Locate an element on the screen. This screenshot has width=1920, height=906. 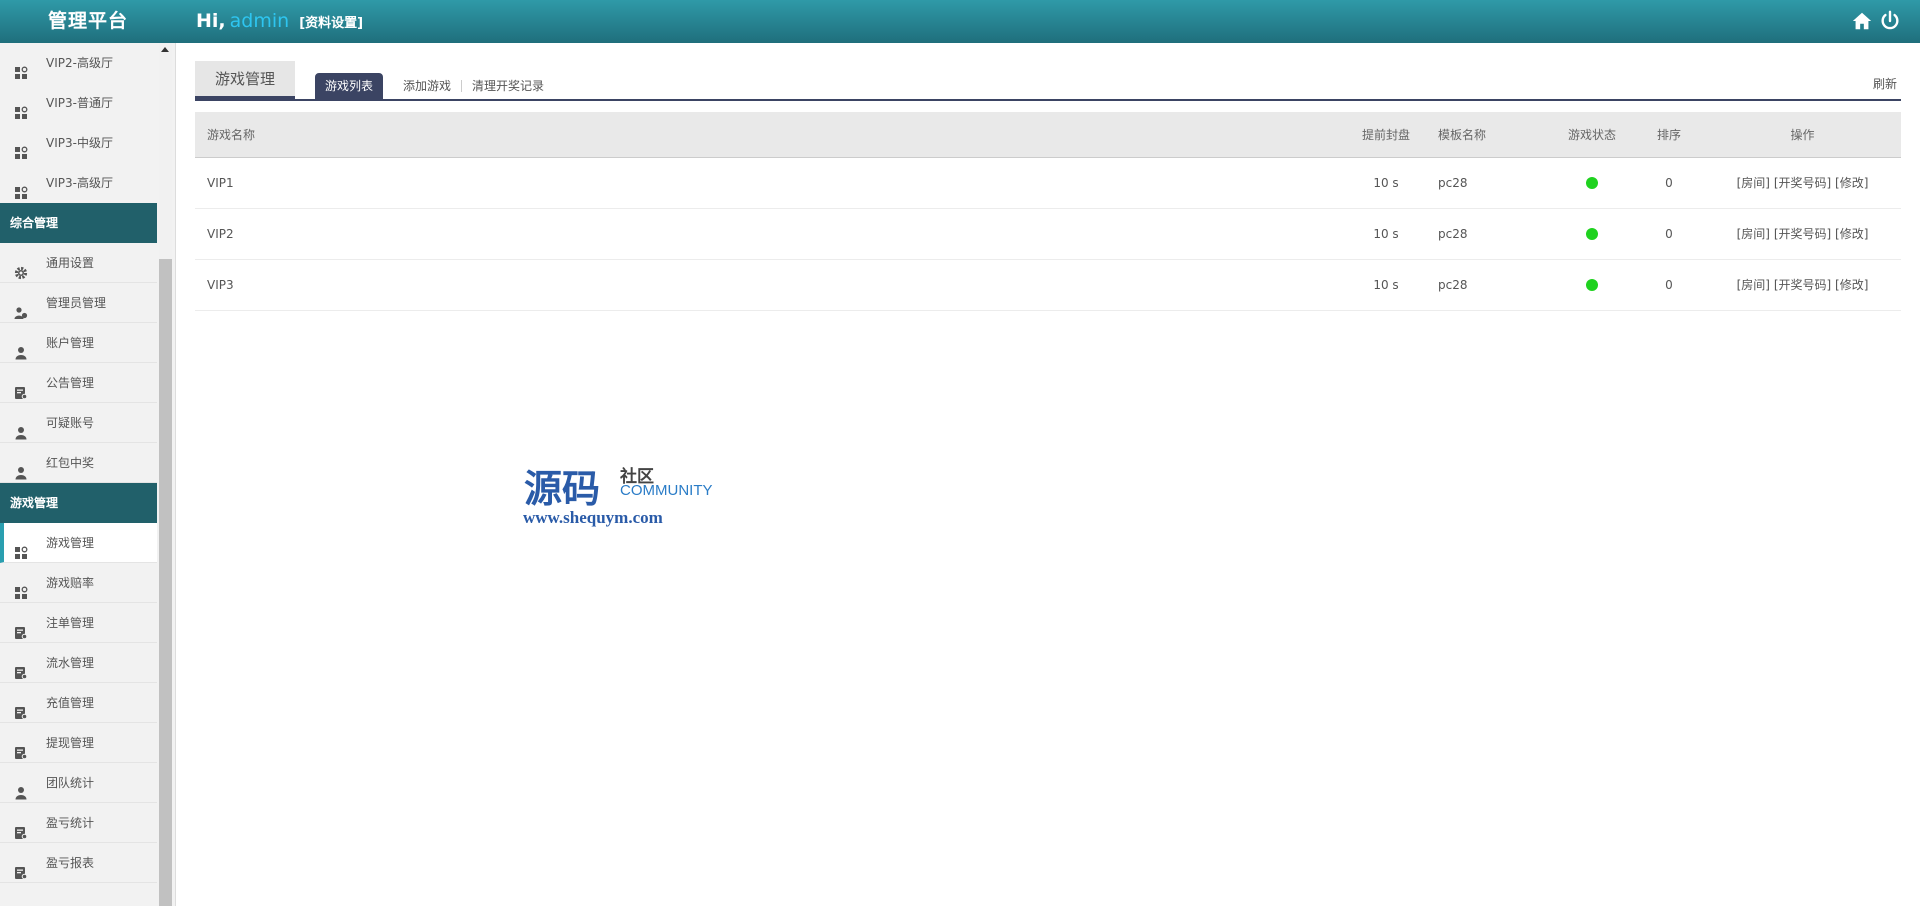
sidebar-item: 管理员管理 is located at coordinates (78, 303).